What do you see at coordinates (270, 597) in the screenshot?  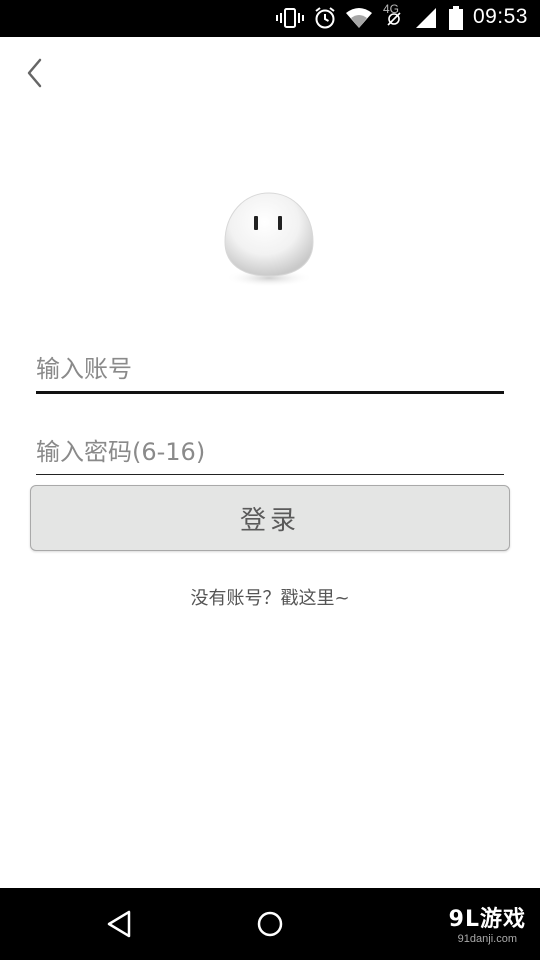 I see `register-link: 没有账号？戳这里~` at bounding box center [270, 597].